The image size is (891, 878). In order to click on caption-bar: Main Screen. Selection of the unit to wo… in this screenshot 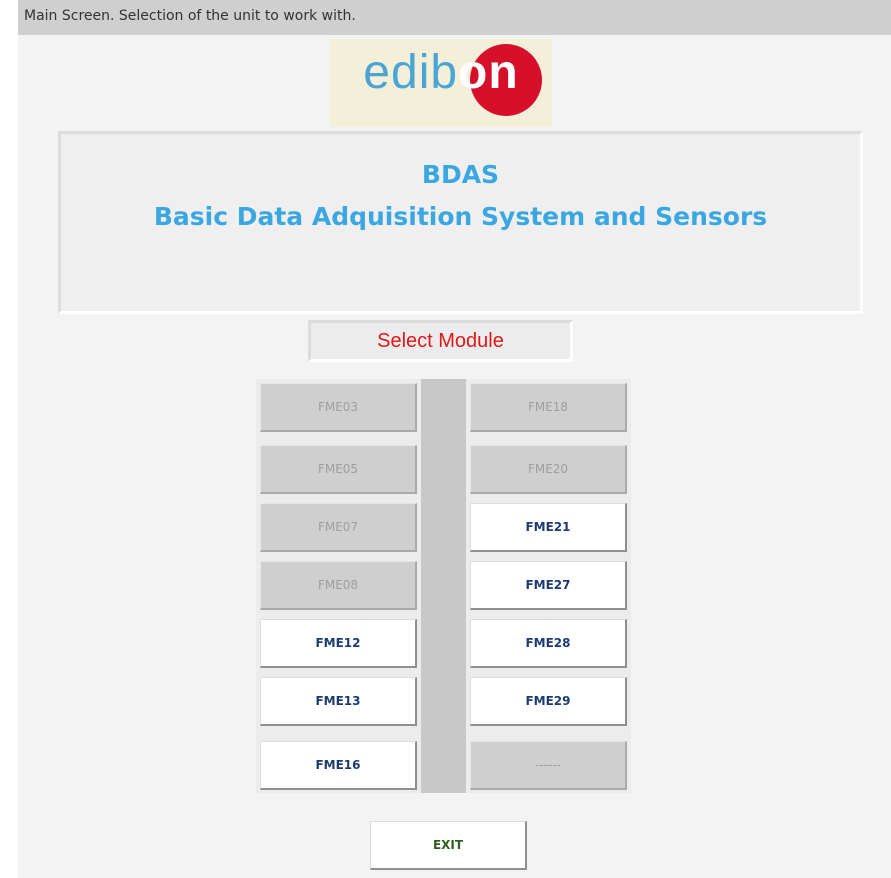, I will do `click(454, 17)`.